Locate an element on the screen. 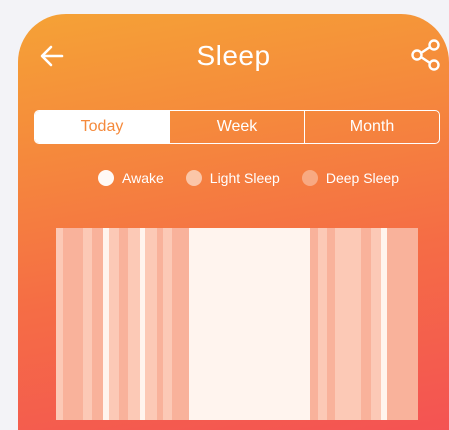  share-icon is located at coordinates (426, 55).